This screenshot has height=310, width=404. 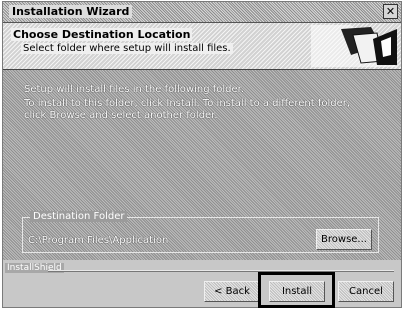 I want to click on destination-path: C:\Program Files\Application, so click(x=98, y=240).